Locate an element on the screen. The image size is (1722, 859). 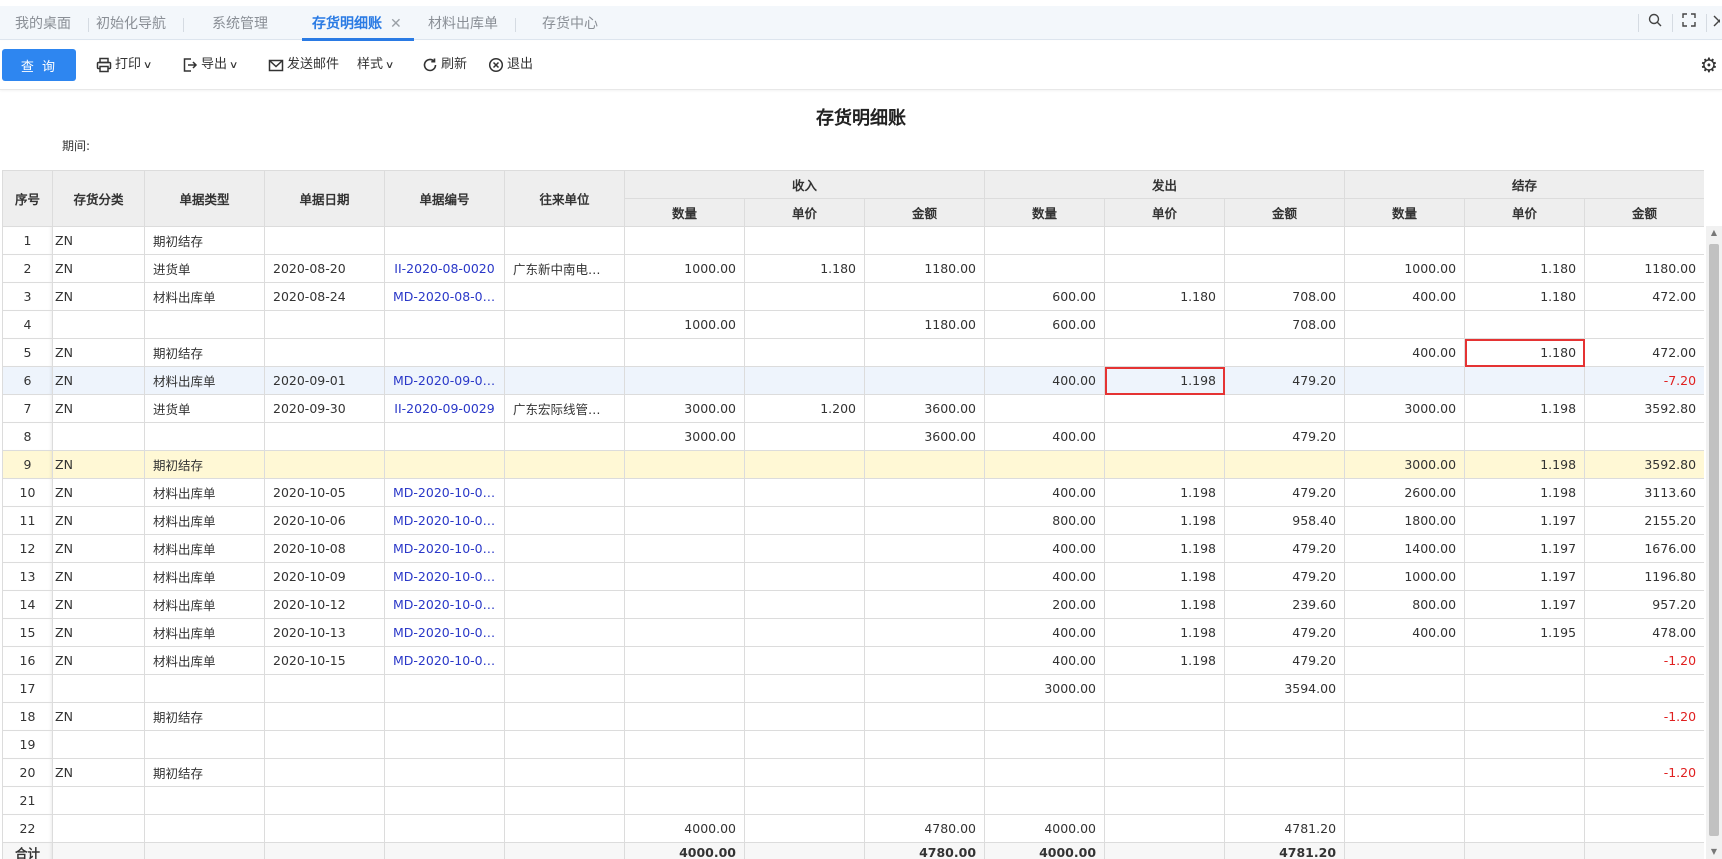
vertical-scrollbar: ▲ ▼ is located at coordinates (1714, 542).